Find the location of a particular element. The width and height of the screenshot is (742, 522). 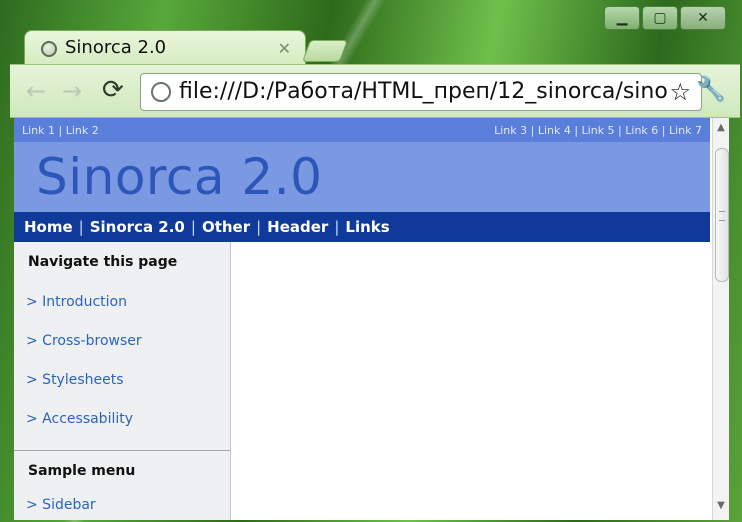

sidebar-link-accessability: > Accessability is located at coordinates (128, 418).